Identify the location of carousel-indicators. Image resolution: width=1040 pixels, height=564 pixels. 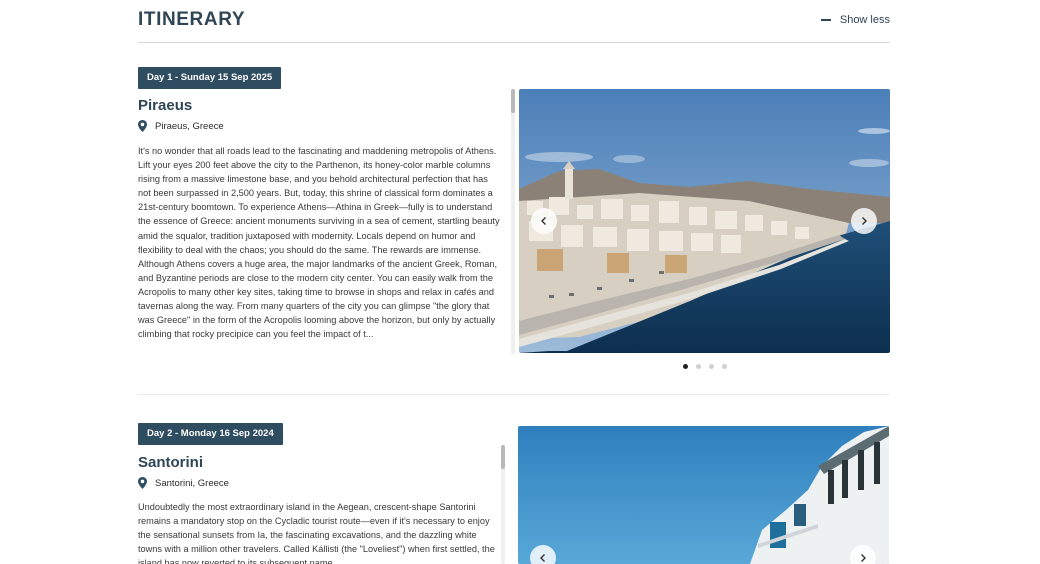
(705, 366).